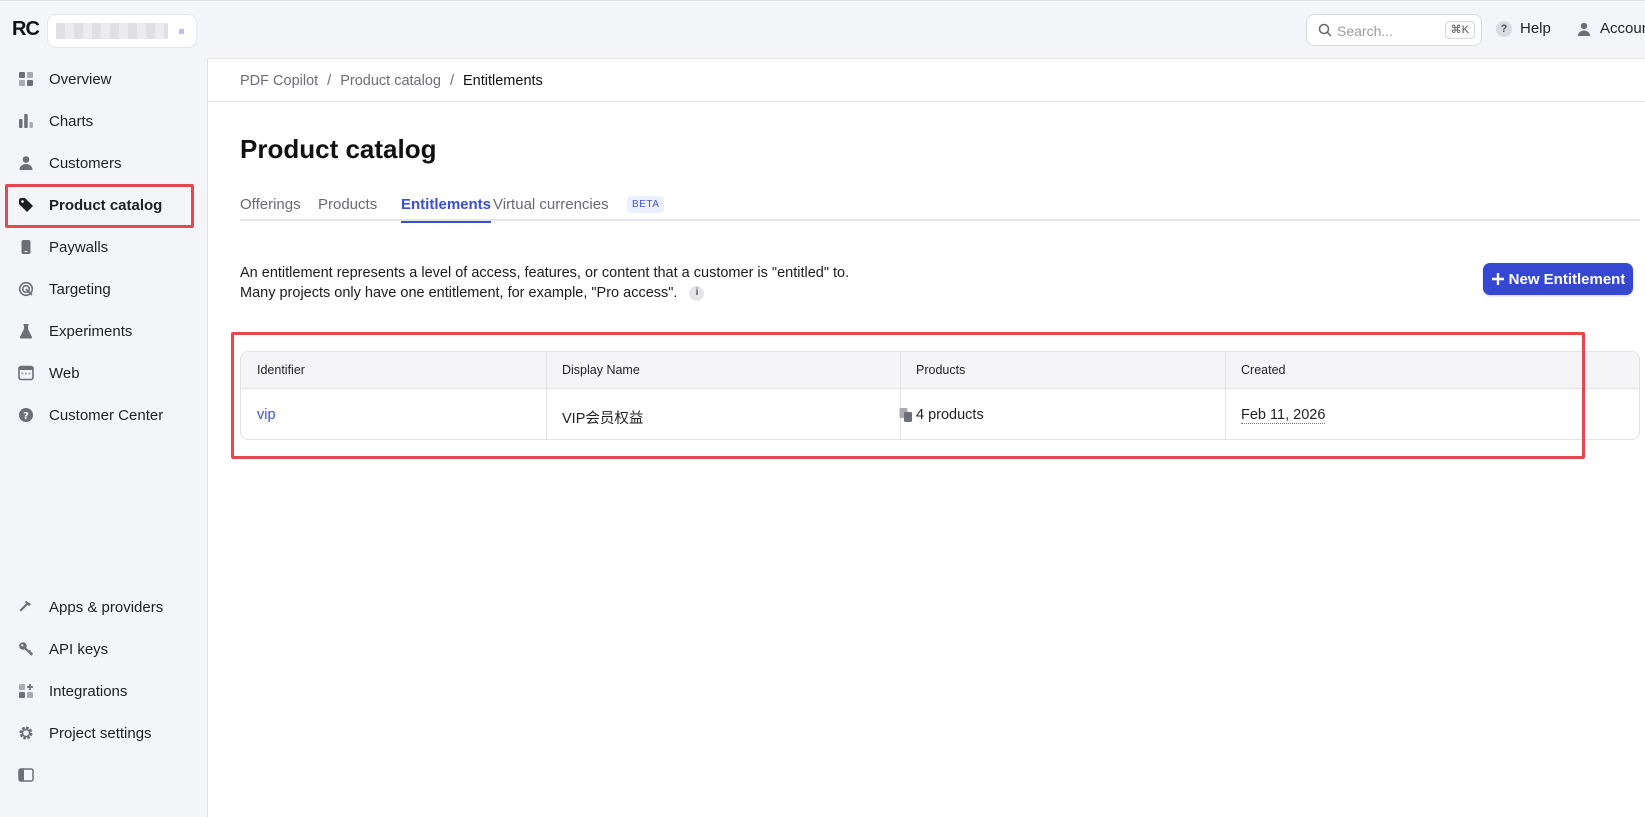  What do you see at coordinates (26, 691) in the screenshot?
I see `plus-grid-icon` at bounding box center [26, 691].